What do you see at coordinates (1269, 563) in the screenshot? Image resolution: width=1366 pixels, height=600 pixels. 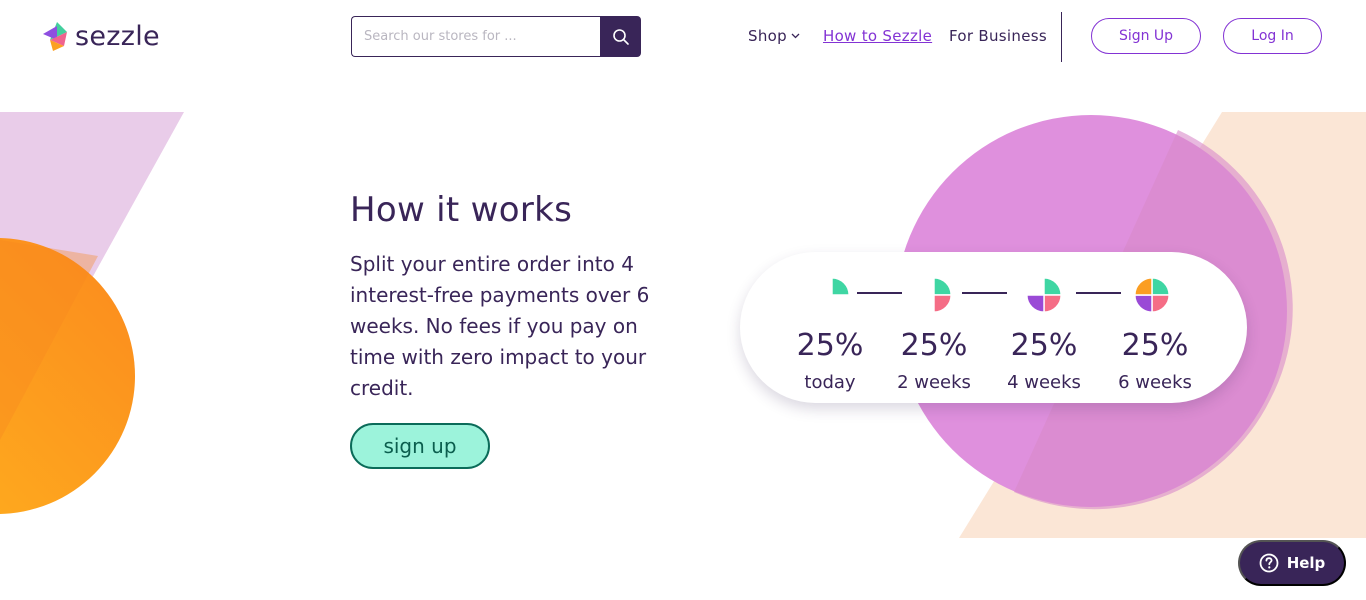 I see `question-icon` at bounding box center [1269, 563].